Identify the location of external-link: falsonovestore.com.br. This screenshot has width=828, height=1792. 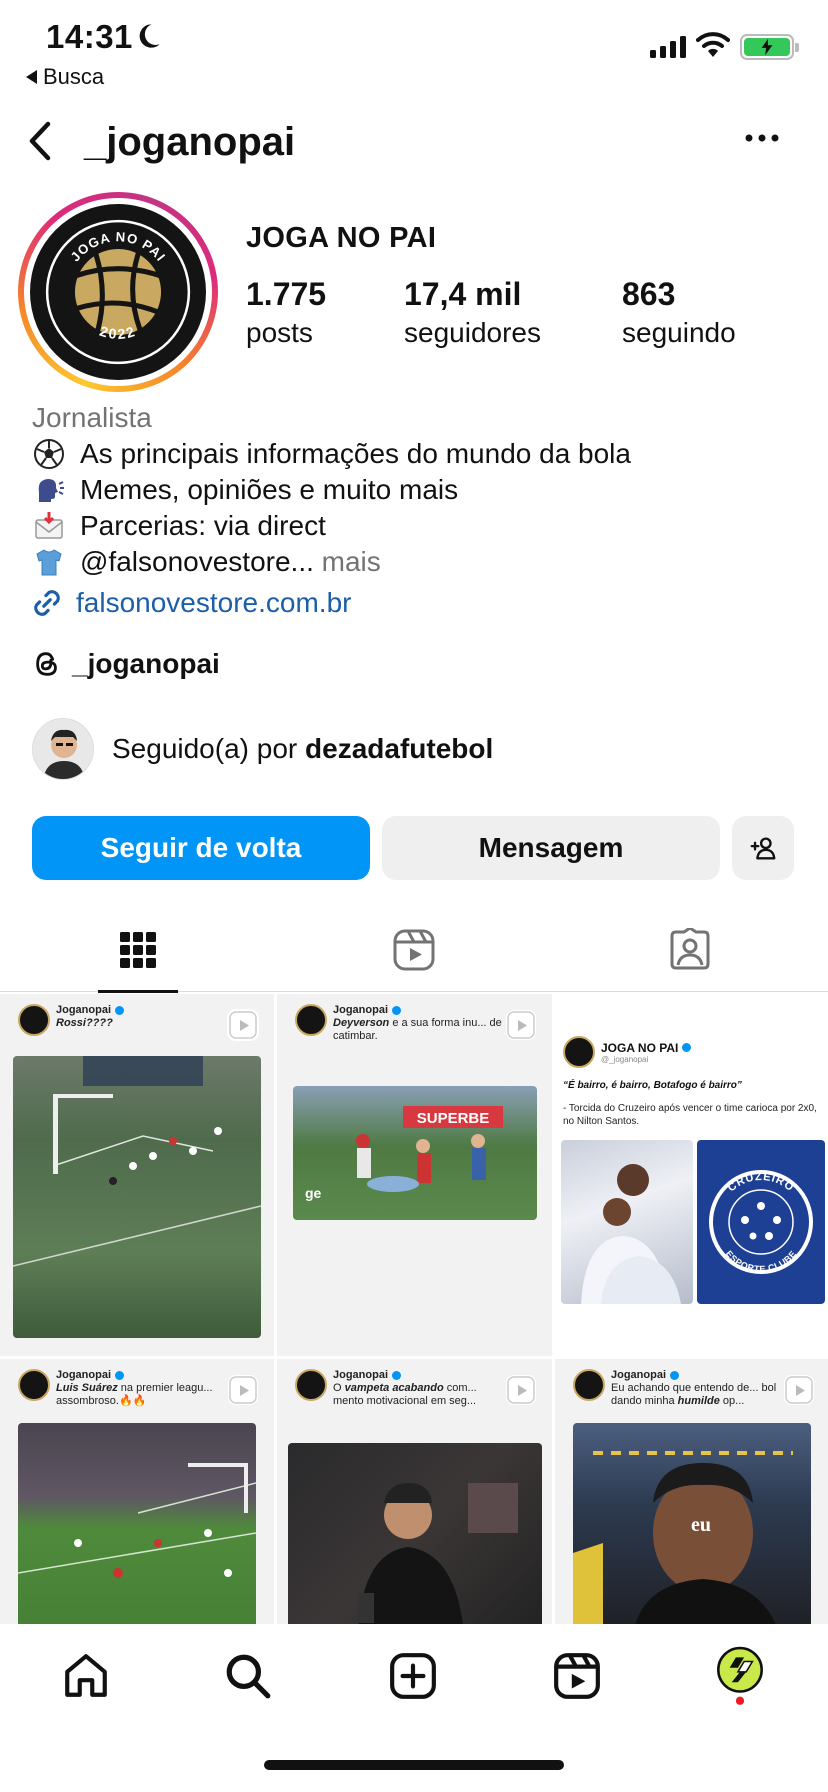
(190, 603).